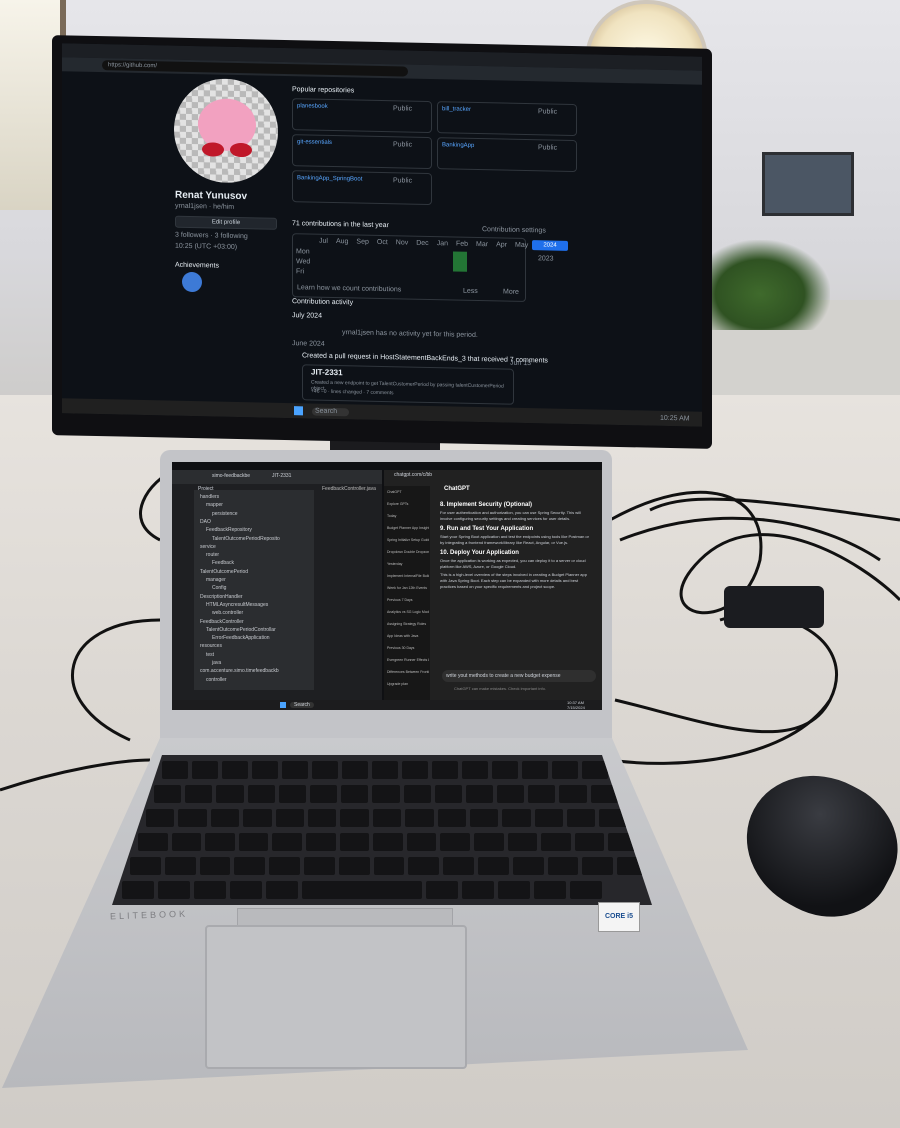  I want to click on taskbar-search: Search, so click(302, 705).